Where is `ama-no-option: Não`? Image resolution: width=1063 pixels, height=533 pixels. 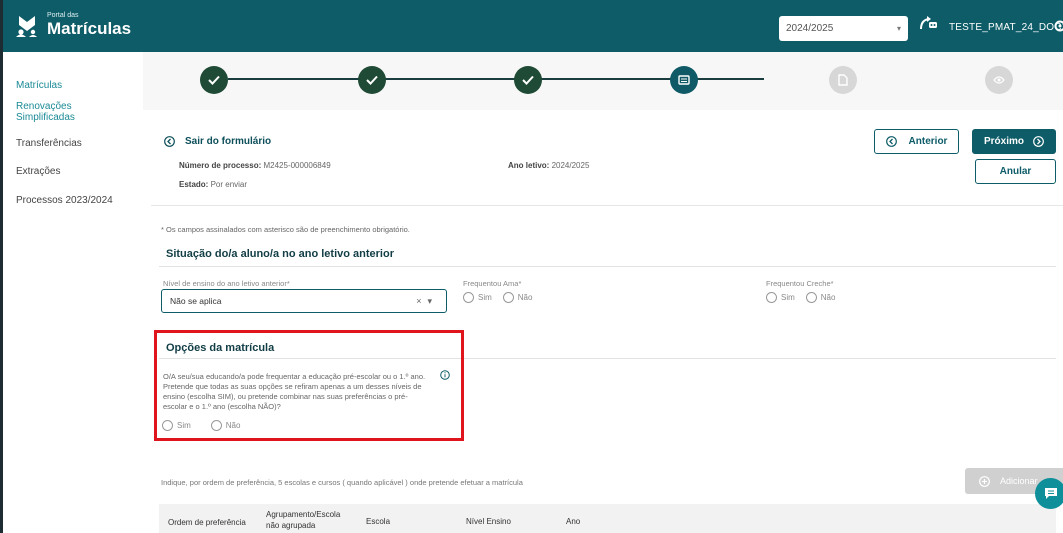 ama-no-option: Não is located at coordinates (517, 297).